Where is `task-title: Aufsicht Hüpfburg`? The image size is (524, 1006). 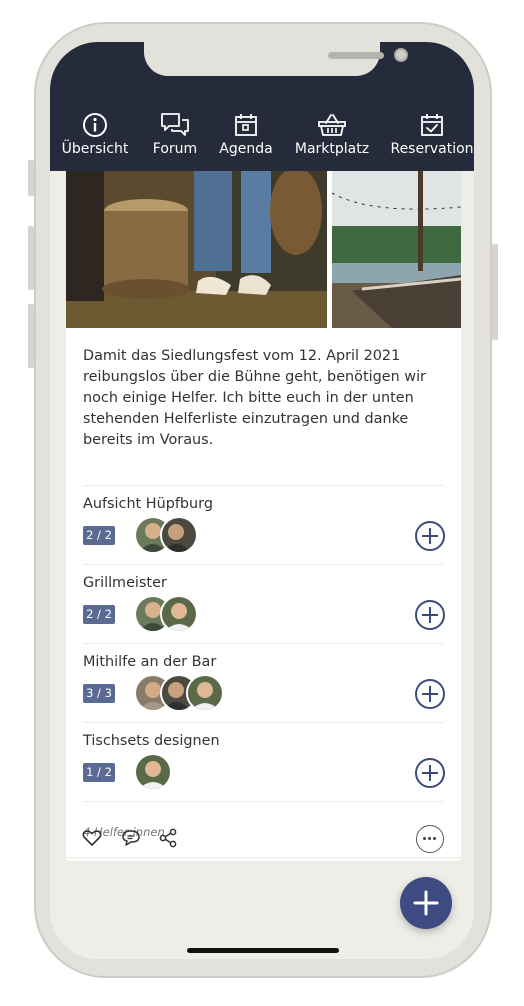 task-title: Aufsicht Hüpfburg is located at coordinates (148, 504).